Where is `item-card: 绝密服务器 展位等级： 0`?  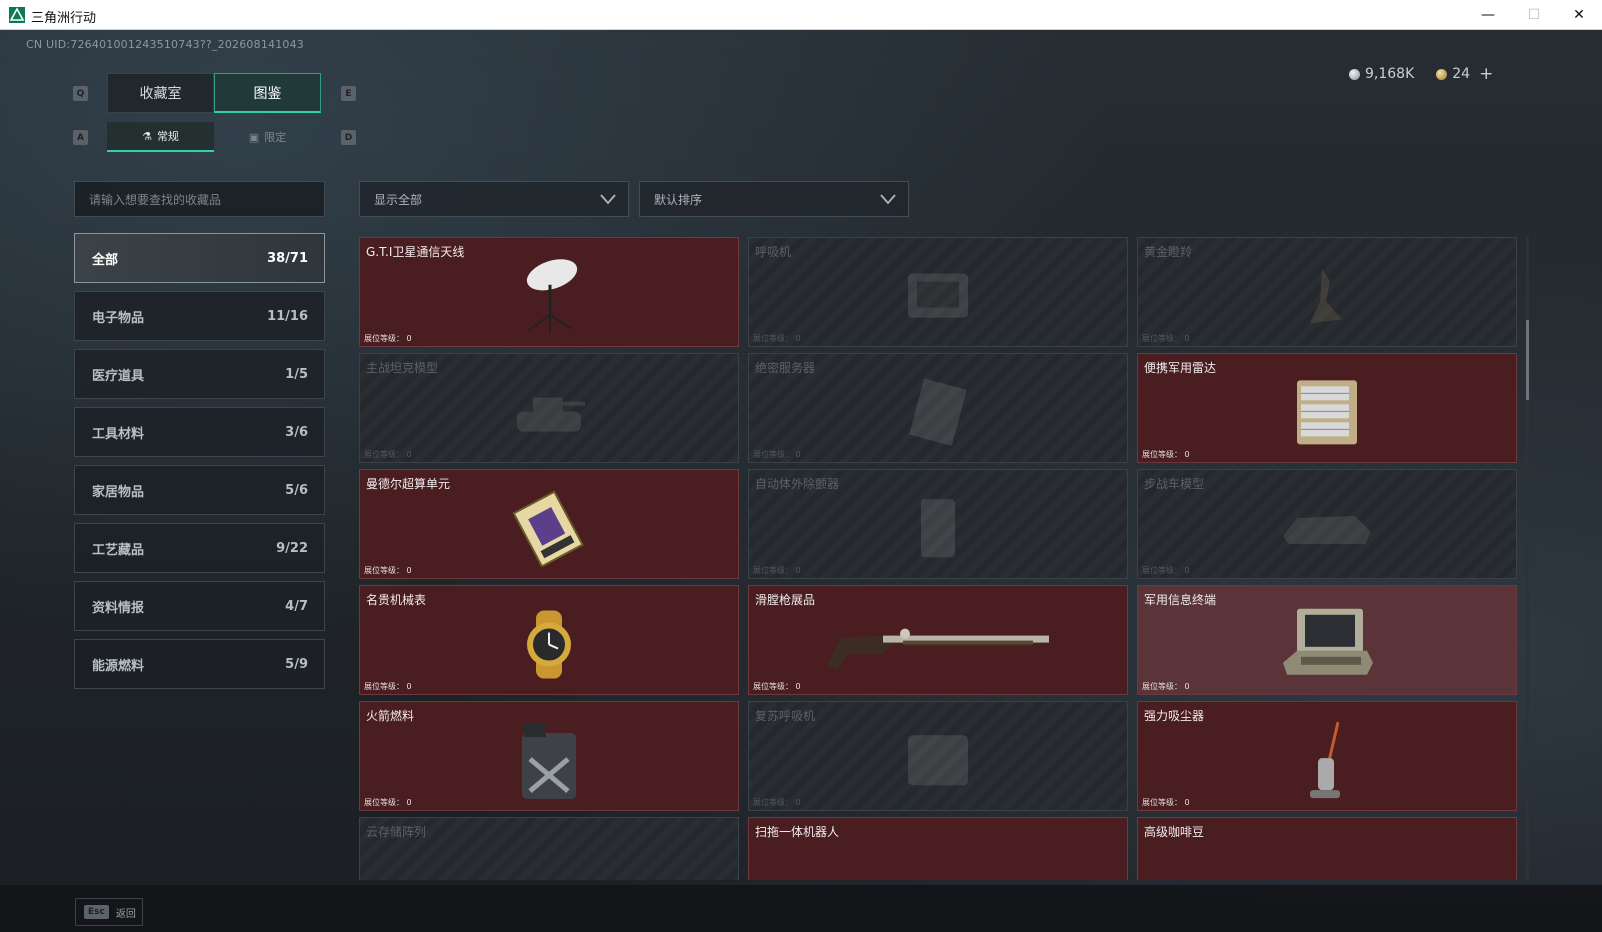
item-card: 绝密服务器 展位等级： 0 is located at coordinates (938, 408).